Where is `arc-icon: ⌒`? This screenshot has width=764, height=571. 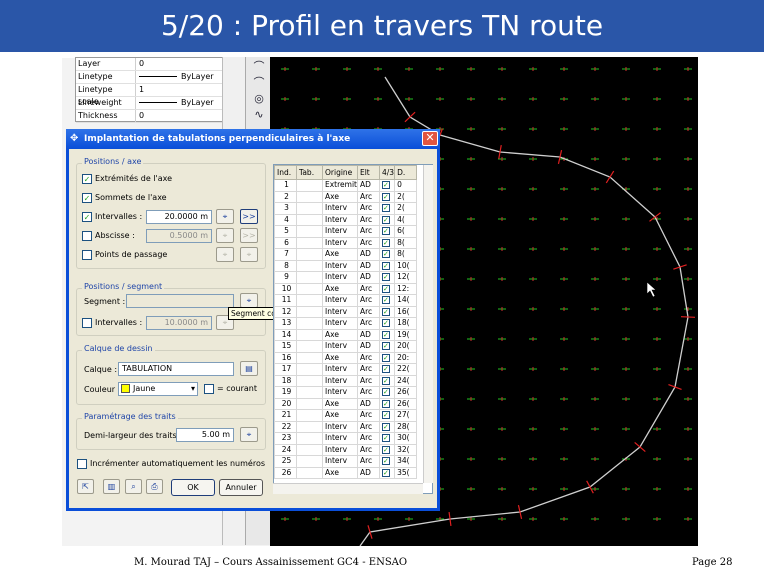
arc-icon: ⌒ is located at coordinates (259, 82).